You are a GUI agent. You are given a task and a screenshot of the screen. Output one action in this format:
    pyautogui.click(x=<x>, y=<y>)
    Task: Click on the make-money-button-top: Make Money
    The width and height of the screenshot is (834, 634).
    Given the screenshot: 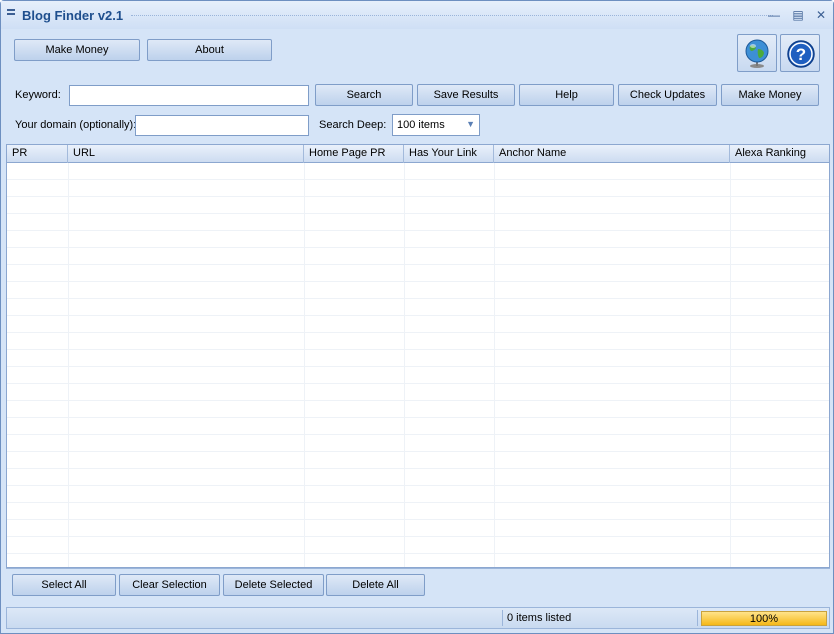 What is the action you would take?
    pyautogui.click(x=77, y=50)
    